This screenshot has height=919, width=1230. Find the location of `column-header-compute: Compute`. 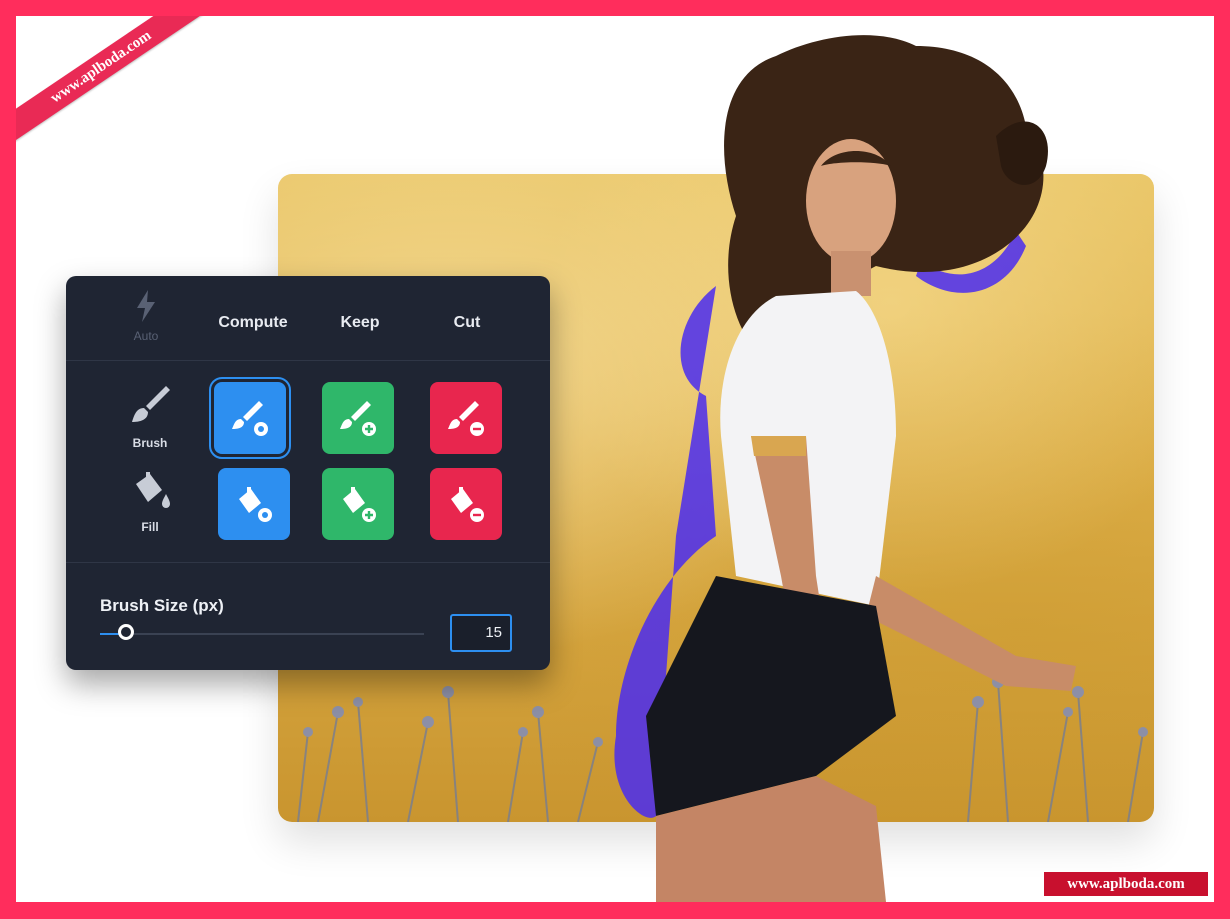

column-header-compute: Compute is located at coordinates (253, 322).